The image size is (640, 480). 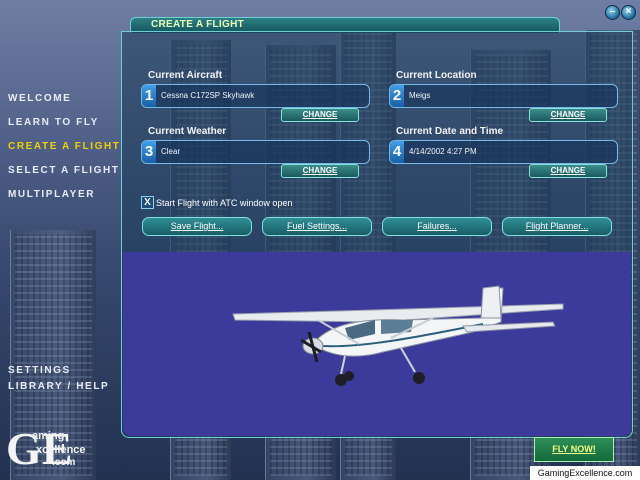 What do you see at coordinates (149, 152) in the screenshot?
I see `weather-number: 3` at bounding box center [149, 152].